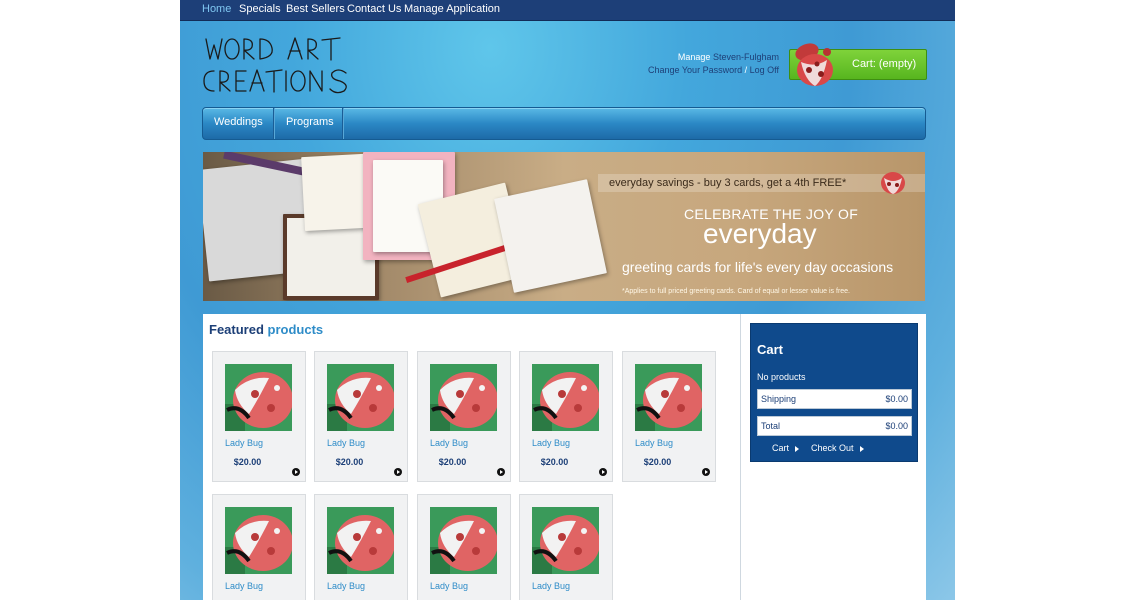 Image resolution: width=1136 pixels, height=600 pixels. Describe the element at coordinates (238, 123) in the screenshot. I see `menu-weddings: Weddings` at that location.